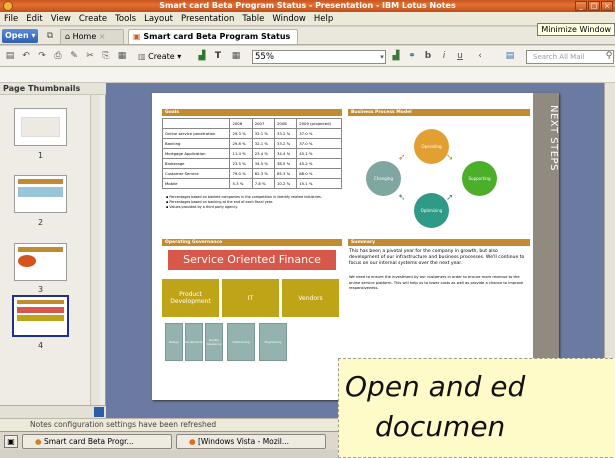  I want to click on box-label: Engineering, so click(273, 342).